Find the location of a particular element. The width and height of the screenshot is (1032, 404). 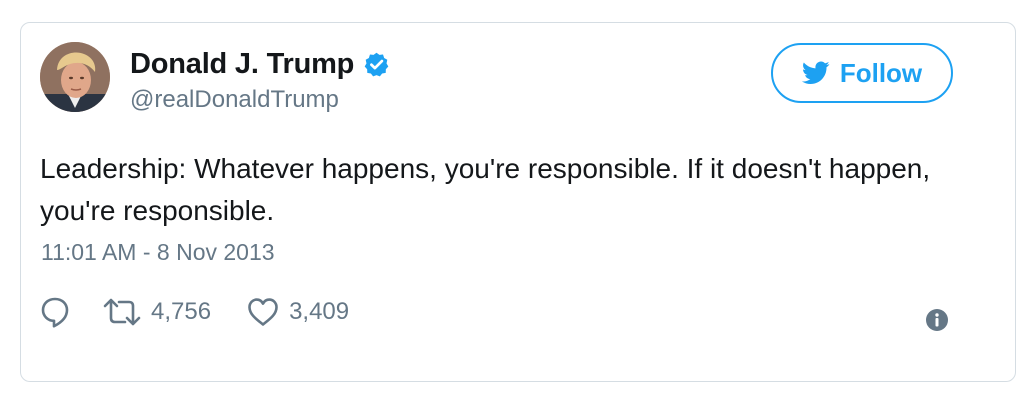

like-button: 3,409 is located at coordinates (298, 312).